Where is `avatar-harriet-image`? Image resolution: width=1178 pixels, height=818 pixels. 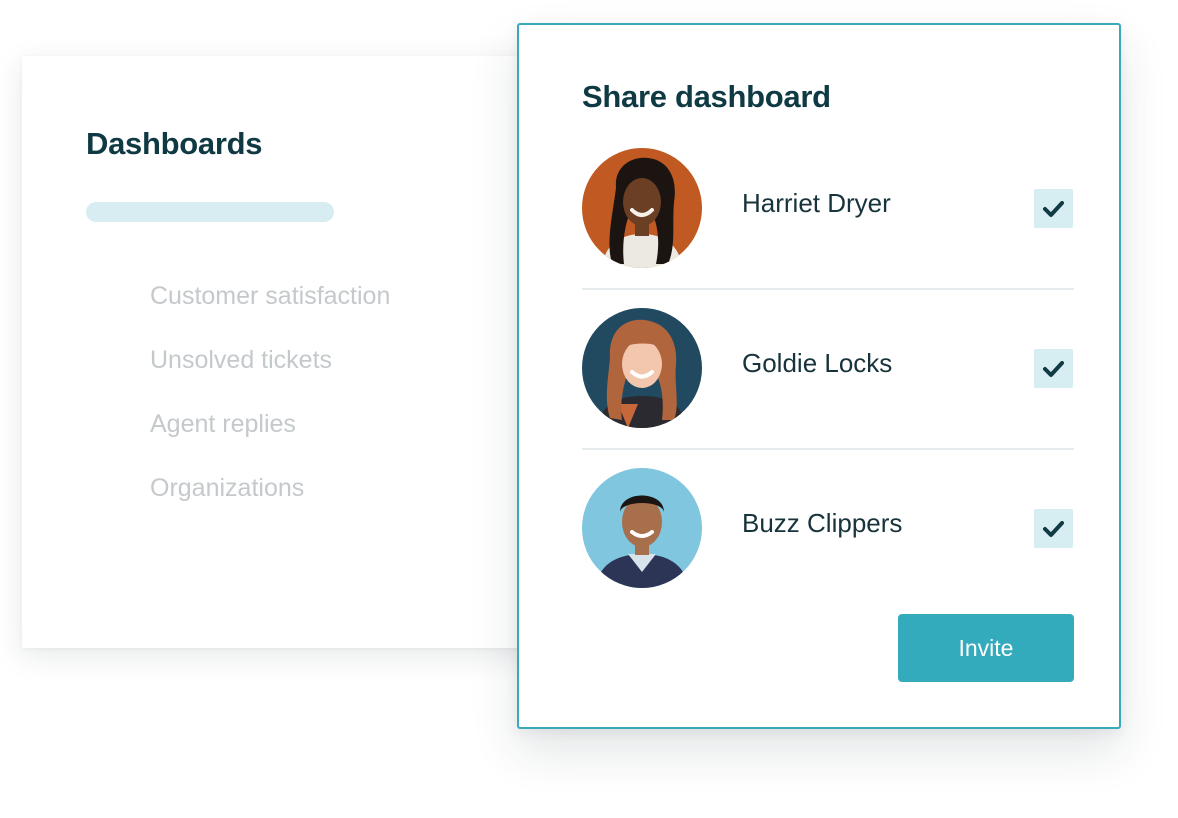
avatar-harriet-image is located at coordinates (642, 208).